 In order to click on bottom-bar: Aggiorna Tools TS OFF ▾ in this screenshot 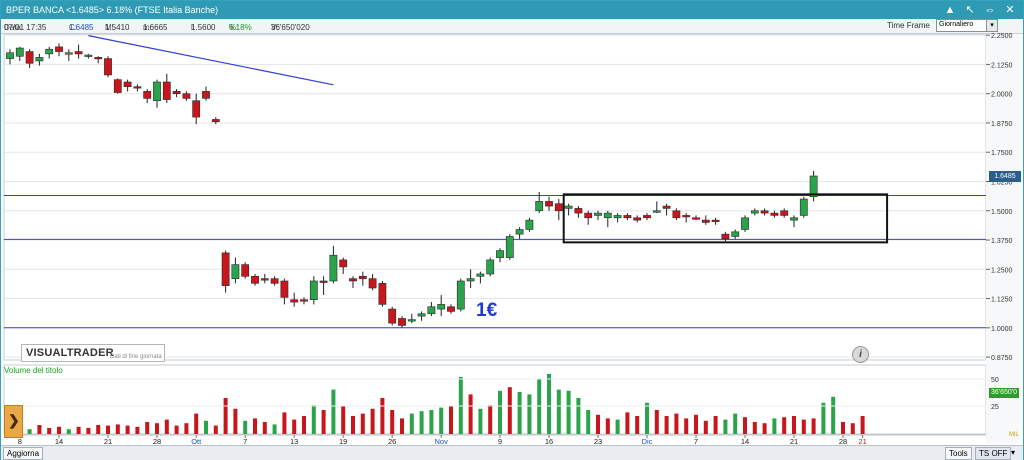, I will do `click(512, 452)`.